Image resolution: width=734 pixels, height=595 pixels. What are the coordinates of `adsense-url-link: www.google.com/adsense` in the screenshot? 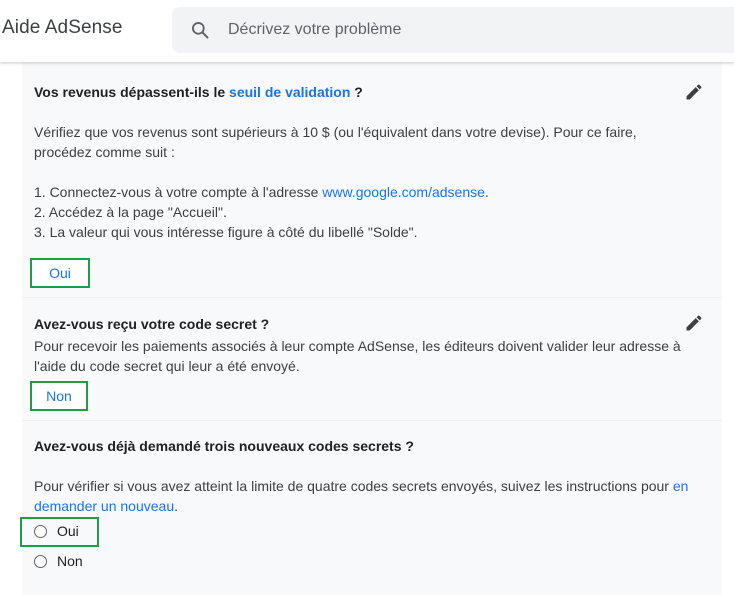 It's located at (403, 192).